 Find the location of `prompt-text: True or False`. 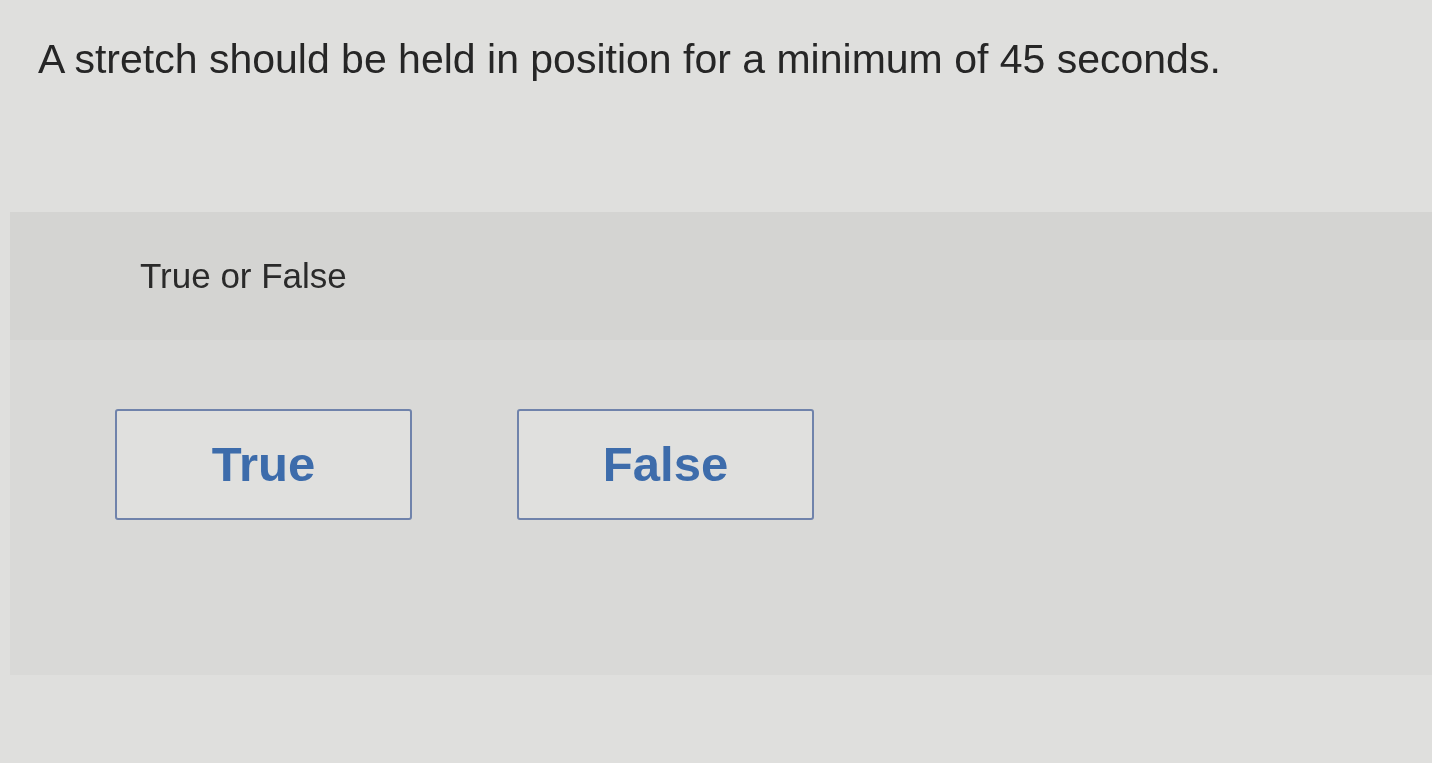

prompt-text: True or False is located at coordinates (243, 275).